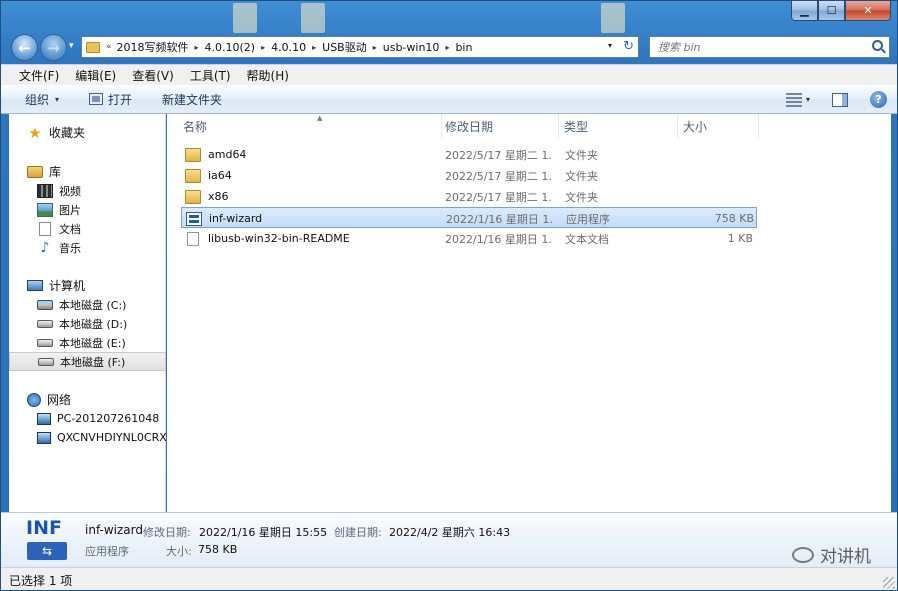 Image resolution: width=898 pixels, height=591 pixels. I want to click on breadcrumb-item: bin, so click(463, 47).